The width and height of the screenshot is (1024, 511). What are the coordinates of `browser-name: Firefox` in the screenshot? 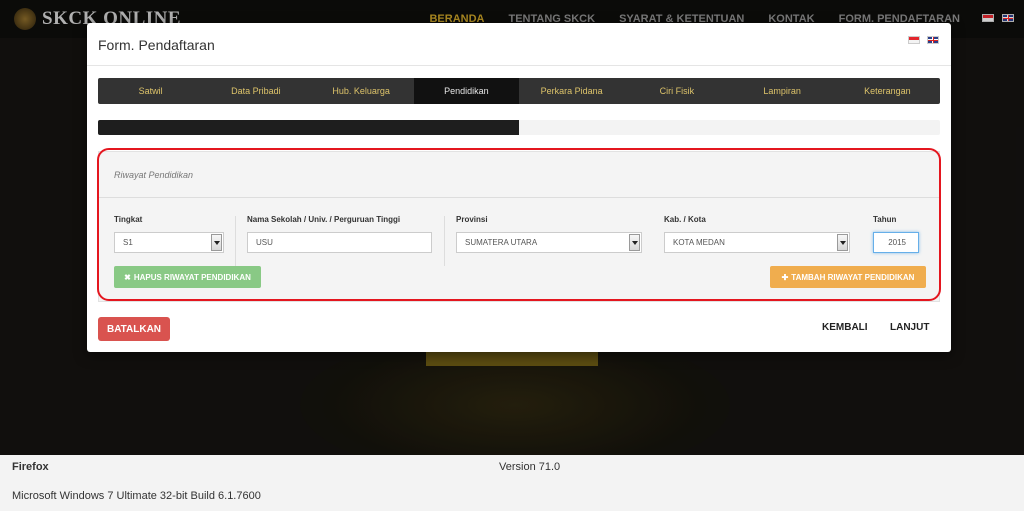 It's located at (30, 467).